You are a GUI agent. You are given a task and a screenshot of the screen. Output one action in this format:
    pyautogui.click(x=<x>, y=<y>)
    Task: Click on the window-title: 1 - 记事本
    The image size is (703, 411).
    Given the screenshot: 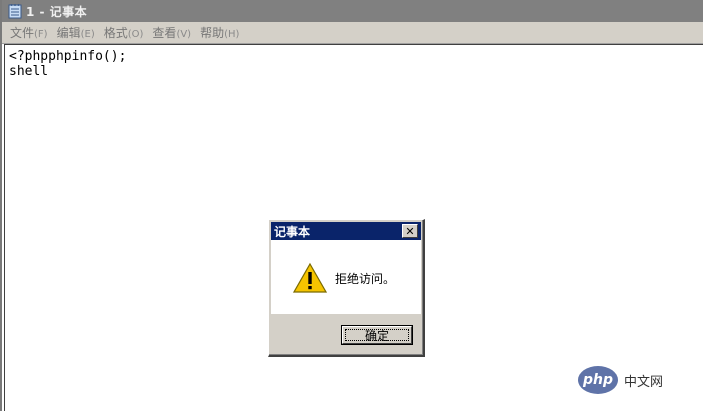 What is the action you would take?
    pyautogui.click(x=57, y=11)
    